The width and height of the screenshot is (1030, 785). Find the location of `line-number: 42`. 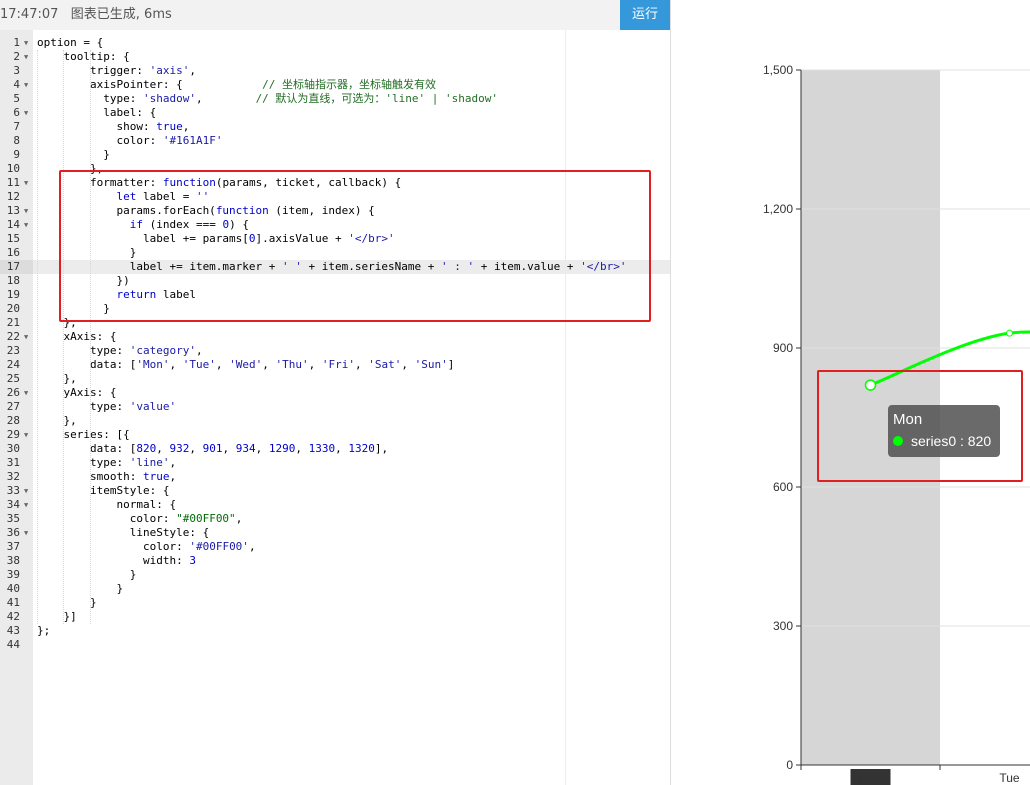

line-number: 42 is located at coordinates (16, 617).